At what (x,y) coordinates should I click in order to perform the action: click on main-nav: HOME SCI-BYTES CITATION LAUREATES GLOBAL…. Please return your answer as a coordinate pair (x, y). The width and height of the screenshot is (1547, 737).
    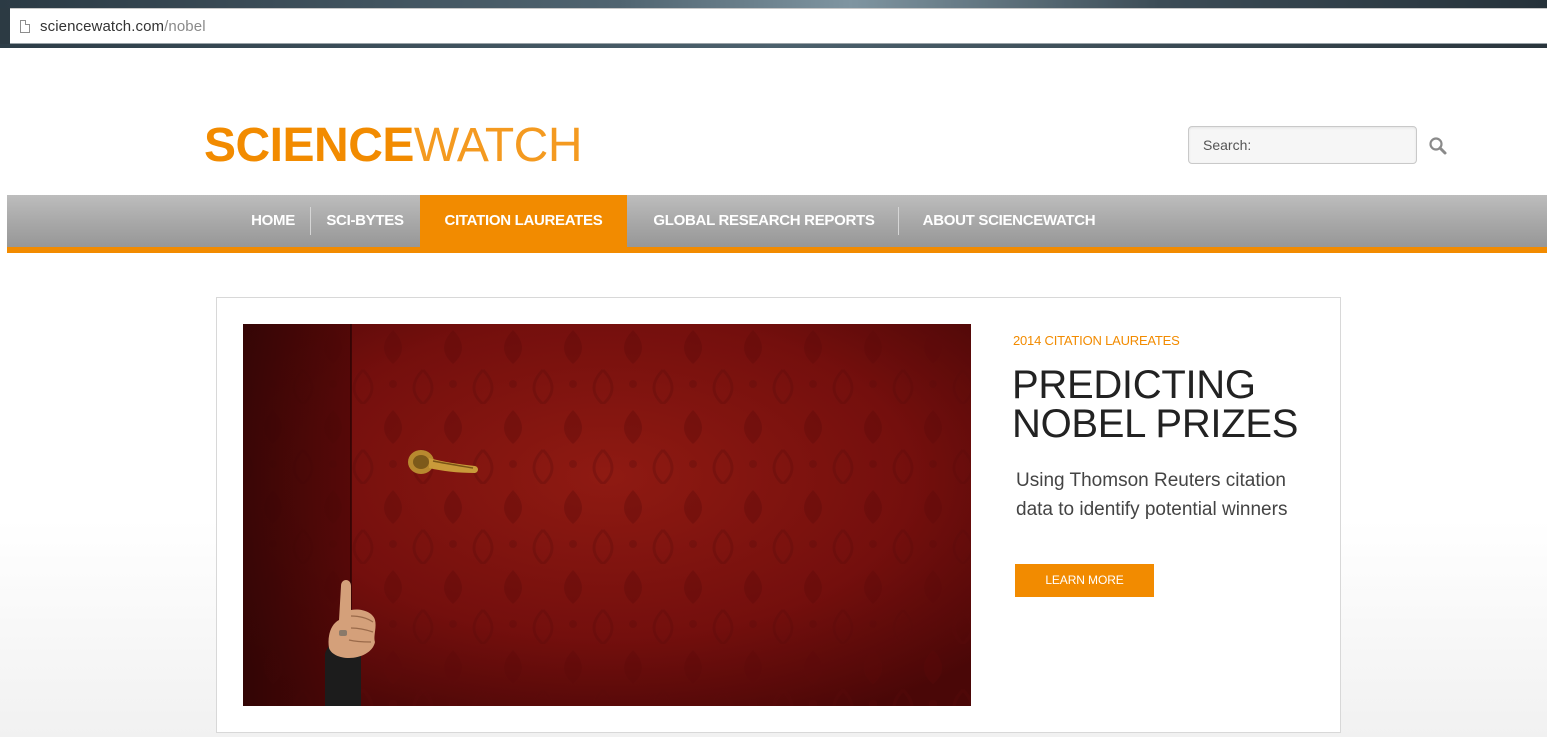
    Looking at the image, I should click on (777, 221).